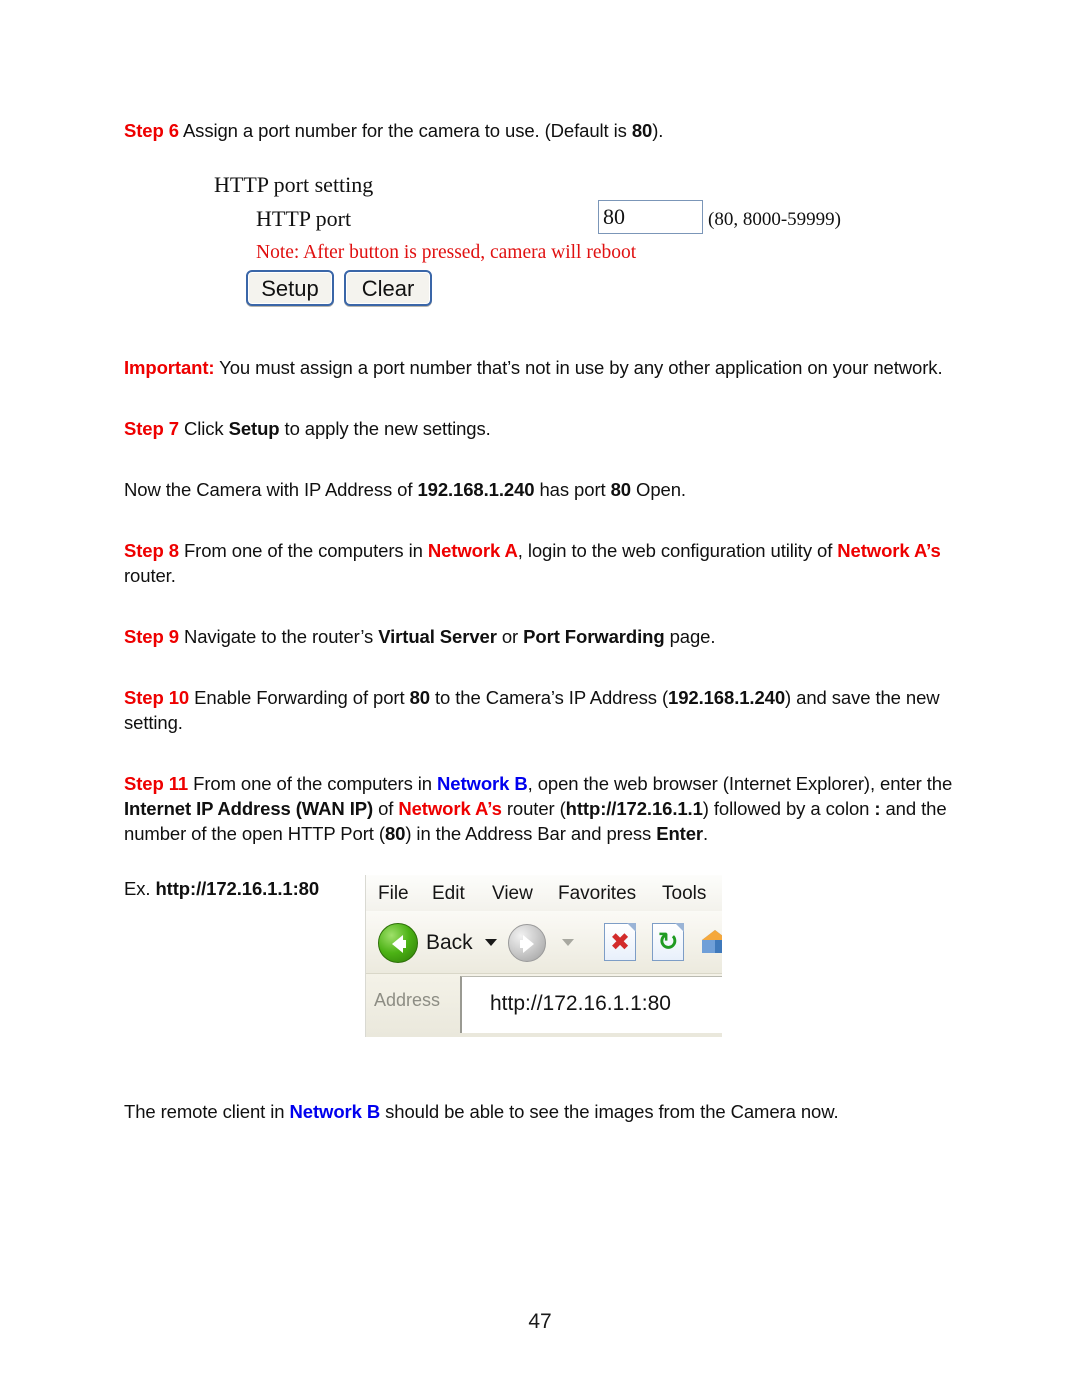  I want to click on menu-item-edit: Edit, so click(448, 894).